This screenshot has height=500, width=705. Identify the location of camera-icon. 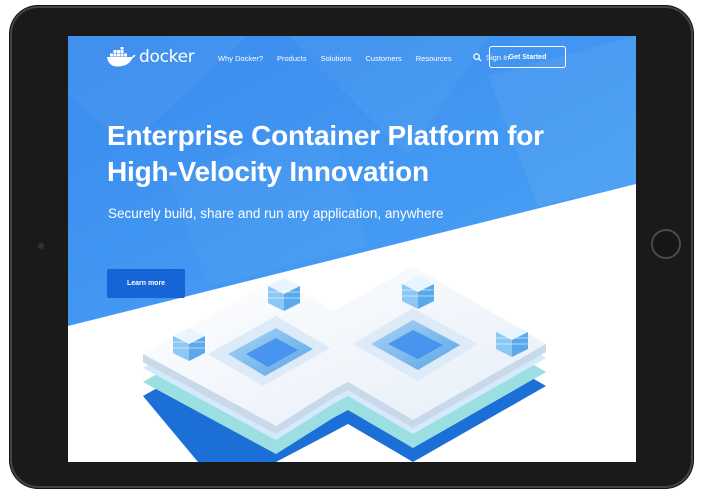
(41, 246).